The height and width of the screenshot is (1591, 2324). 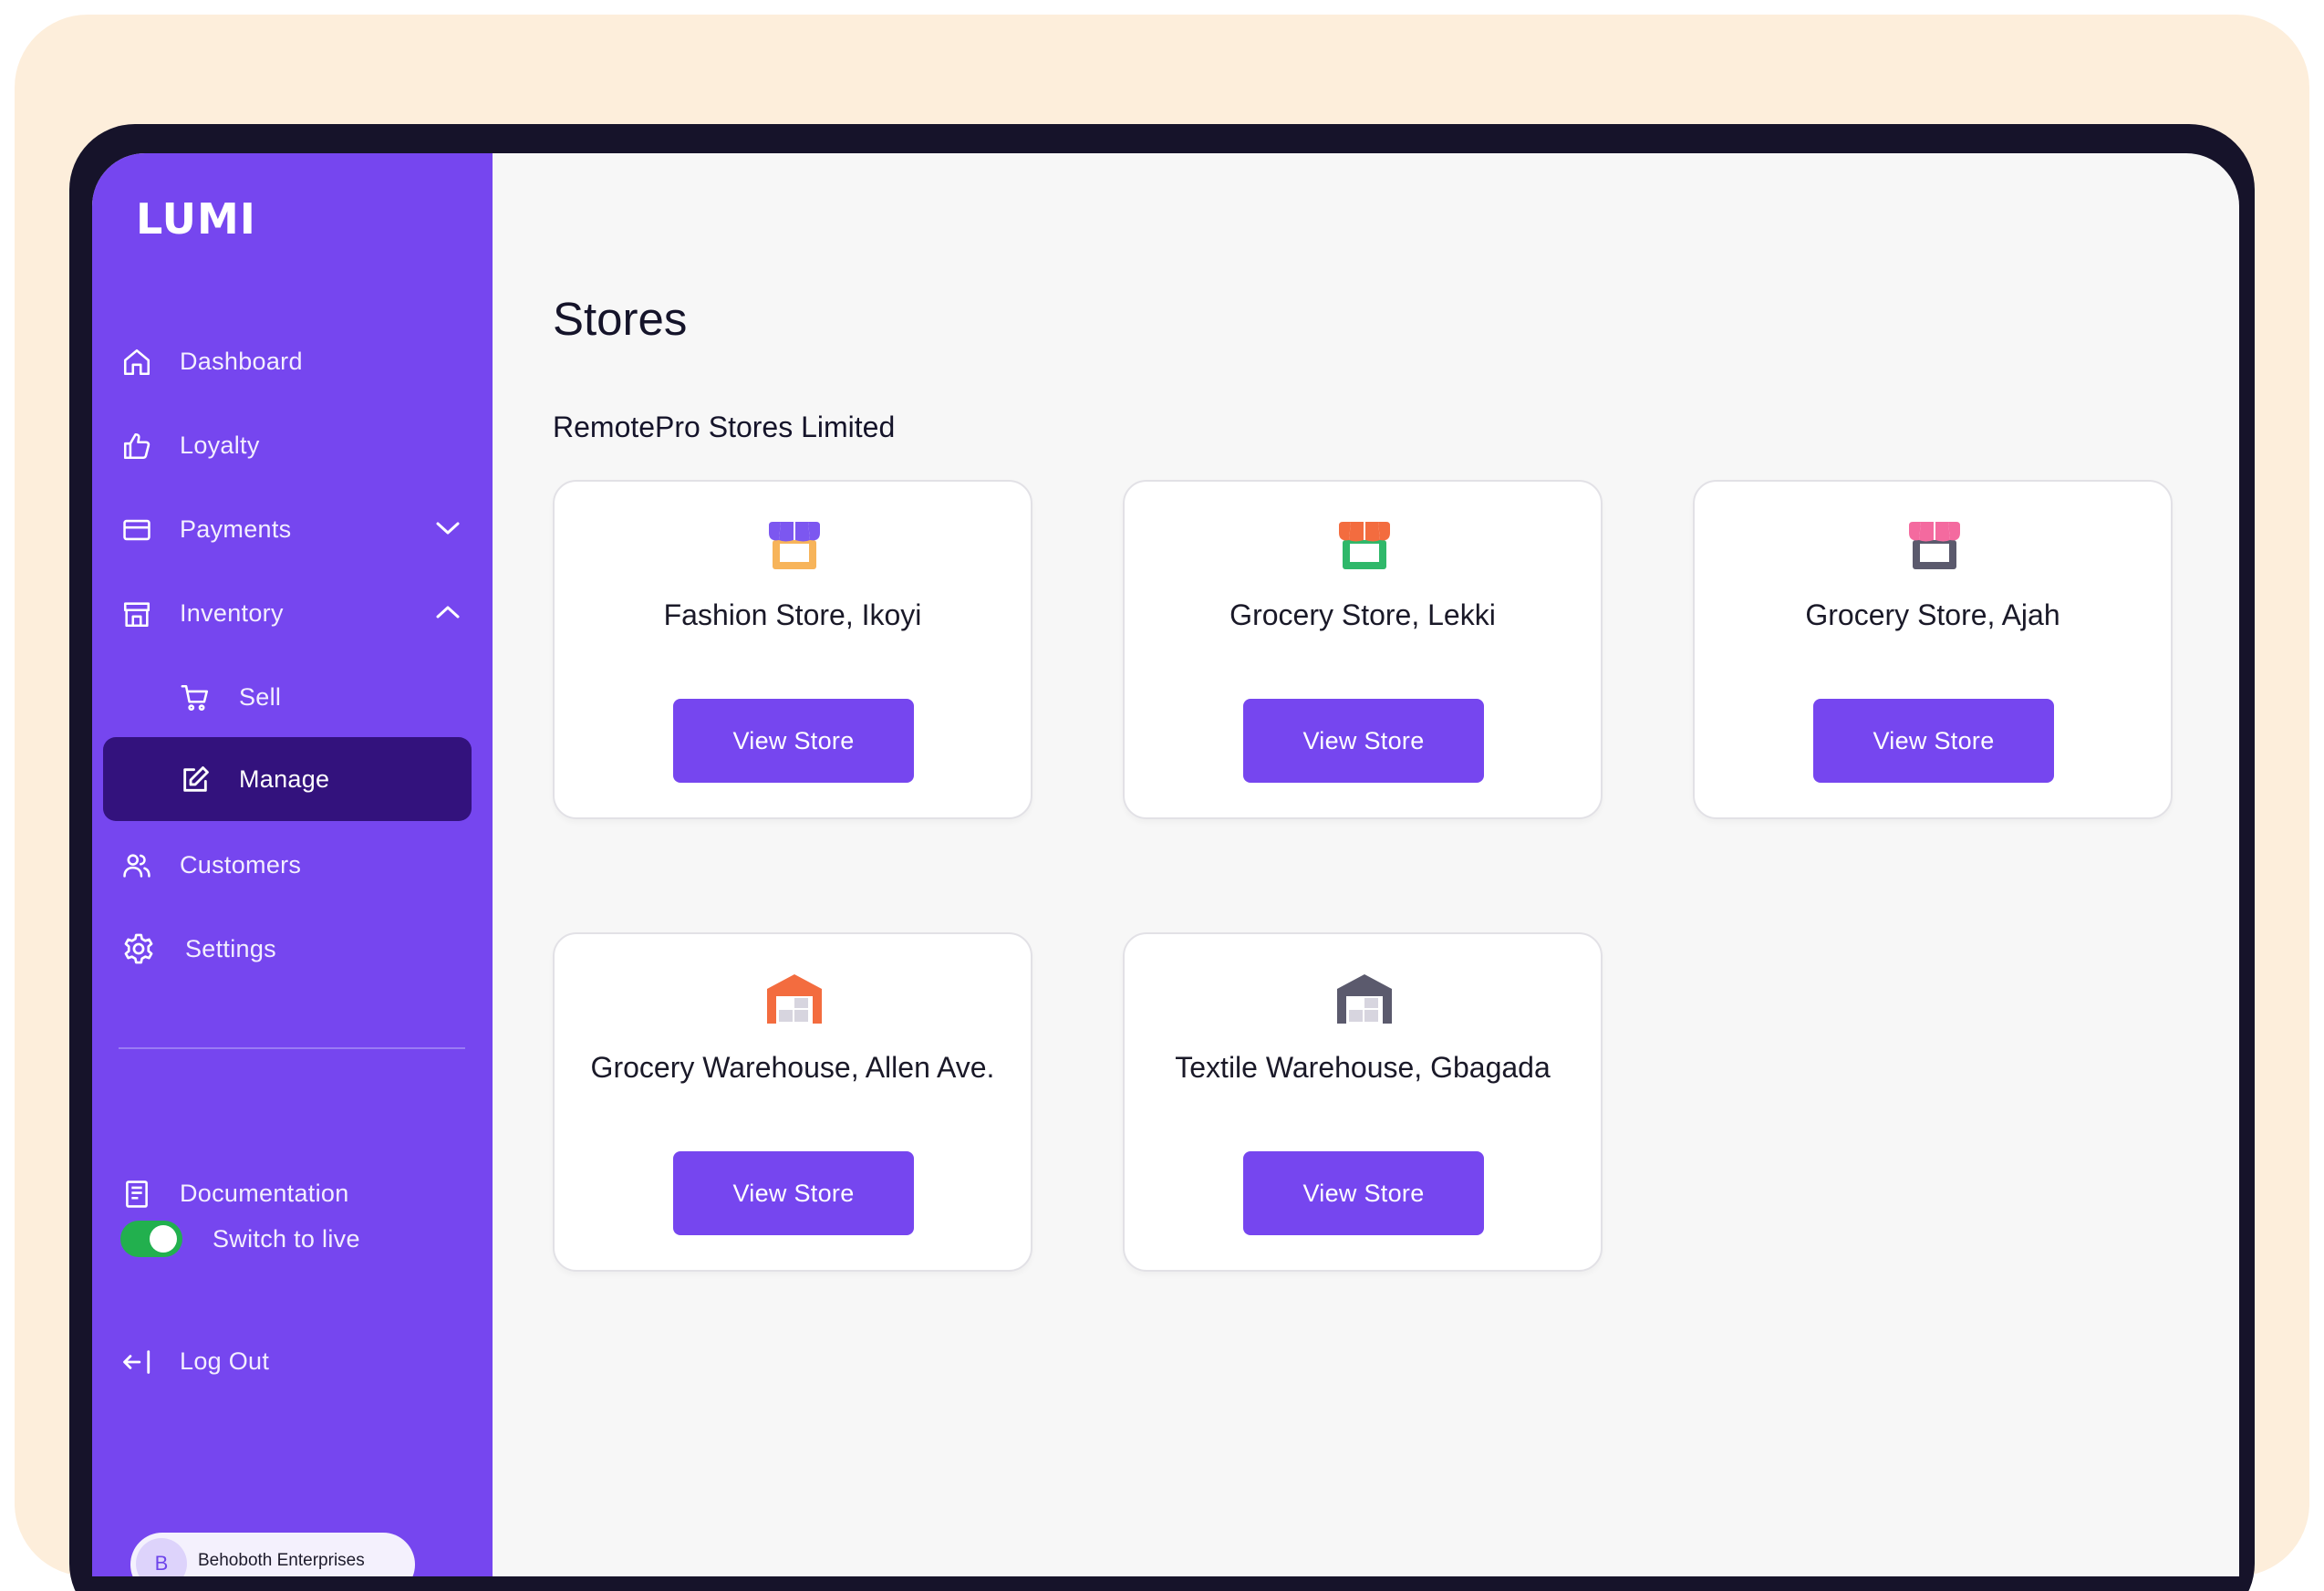 What do you see at coordinates (792, 1067) in the screenshot?
I see `store-name: Grocery Warehouse, Allen Ave.` at bounding box center [792, 1067].